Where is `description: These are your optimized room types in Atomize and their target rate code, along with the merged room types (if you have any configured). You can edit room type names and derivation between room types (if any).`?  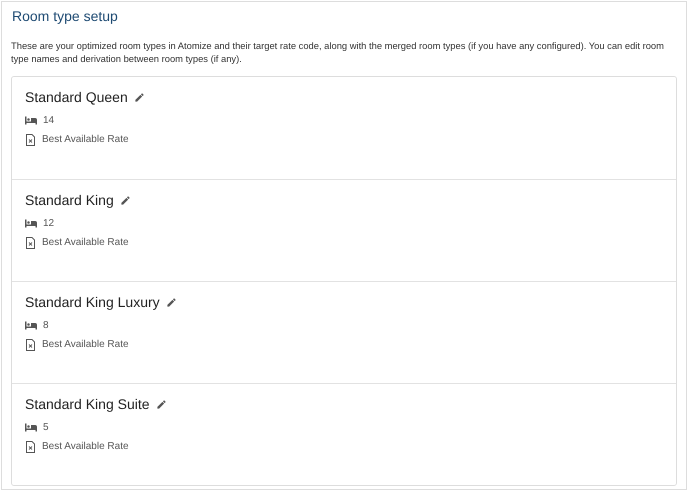 description: These are your optimized room types in Atomize and their target rate code, along with the merged room types (if you have any configured). You can edit room type names and derivation between room types (if any). is located at coordinates (338, 52).